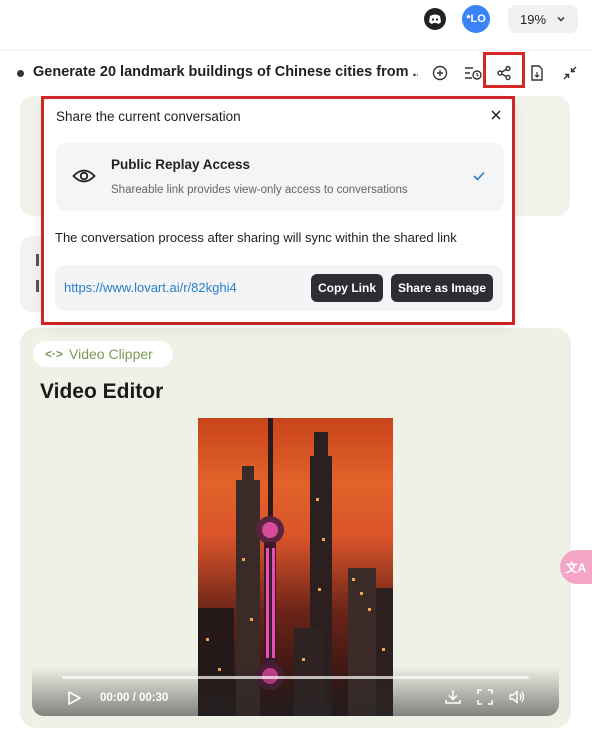 The image size is (592, 734). Describe the element at coordinates (20, 73) in the screenshot. I see `status-dot` at that location.